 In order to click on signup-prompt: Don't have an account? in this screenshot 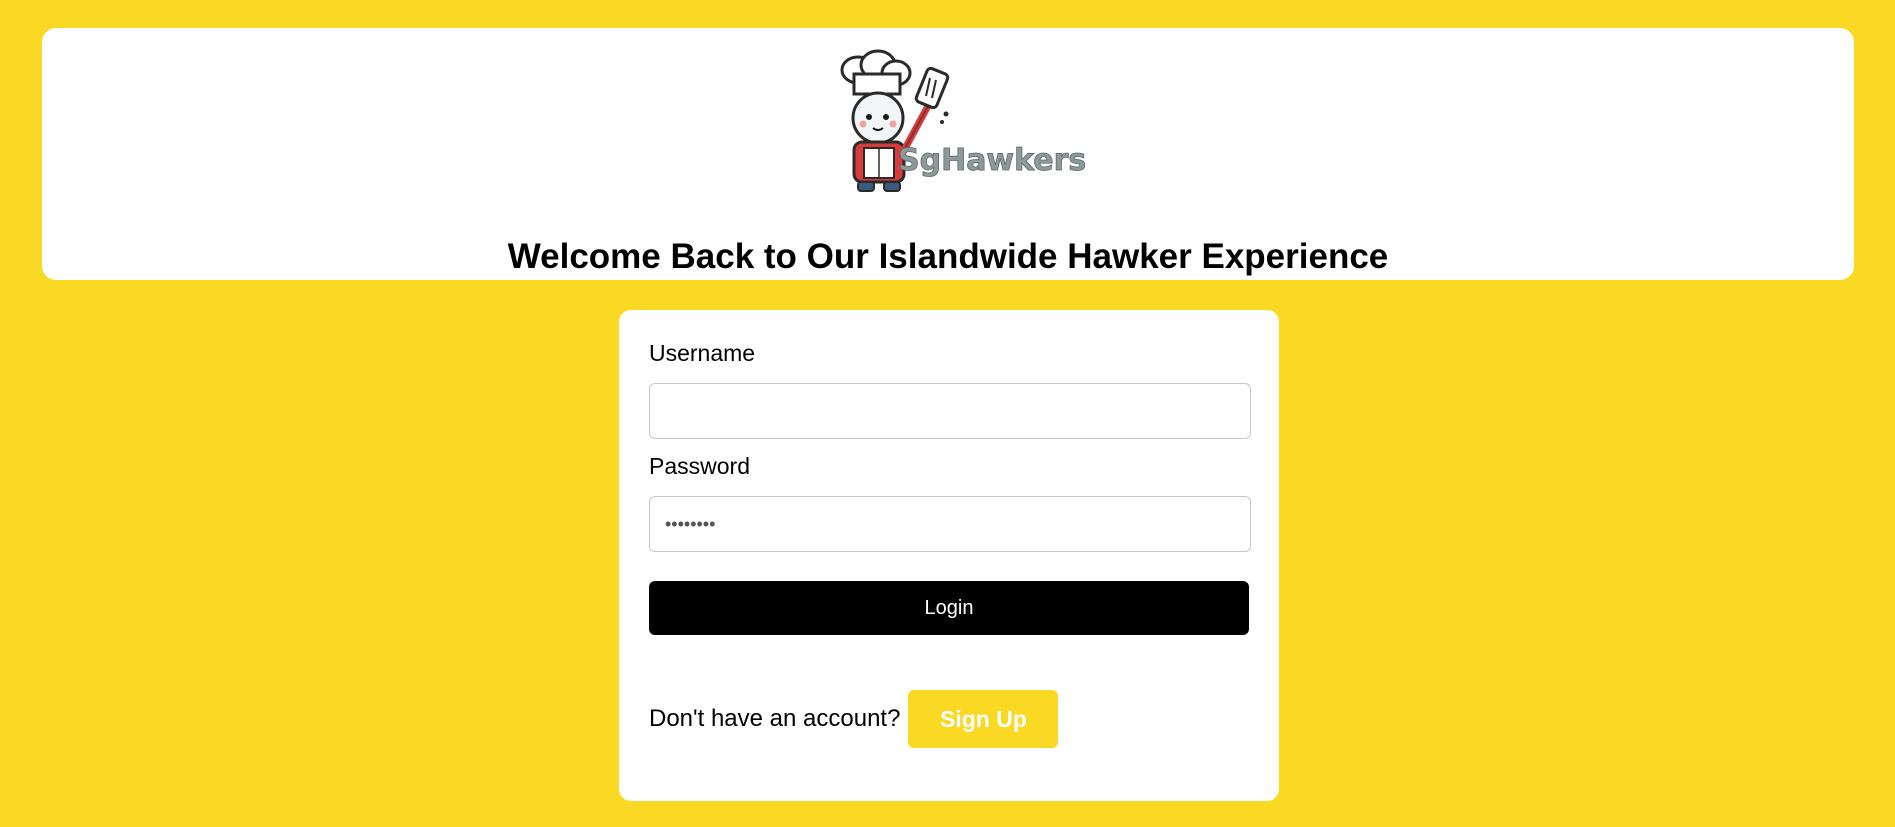, I will do `click(775, 718)`.